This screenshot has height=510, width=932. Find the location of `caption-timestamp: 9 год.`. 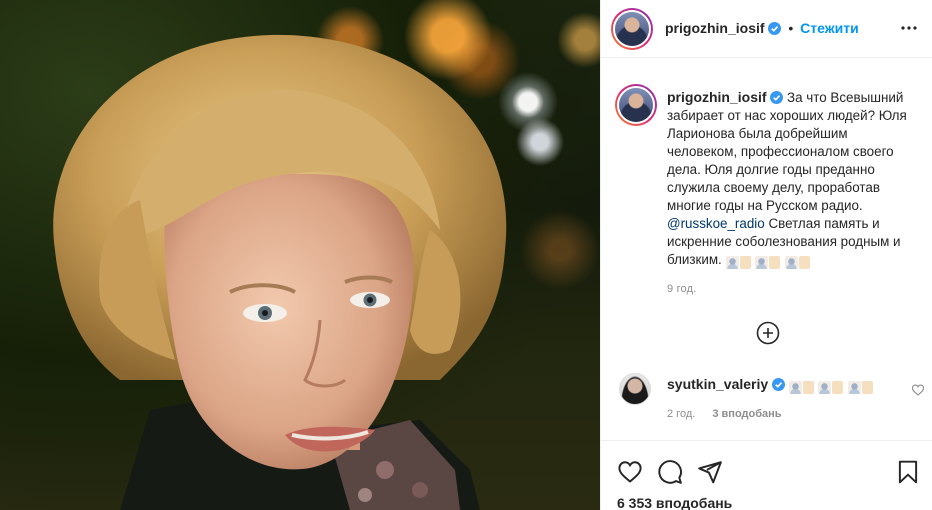

caption-timestamp: 9 год. is located at coordinates (682, 289).